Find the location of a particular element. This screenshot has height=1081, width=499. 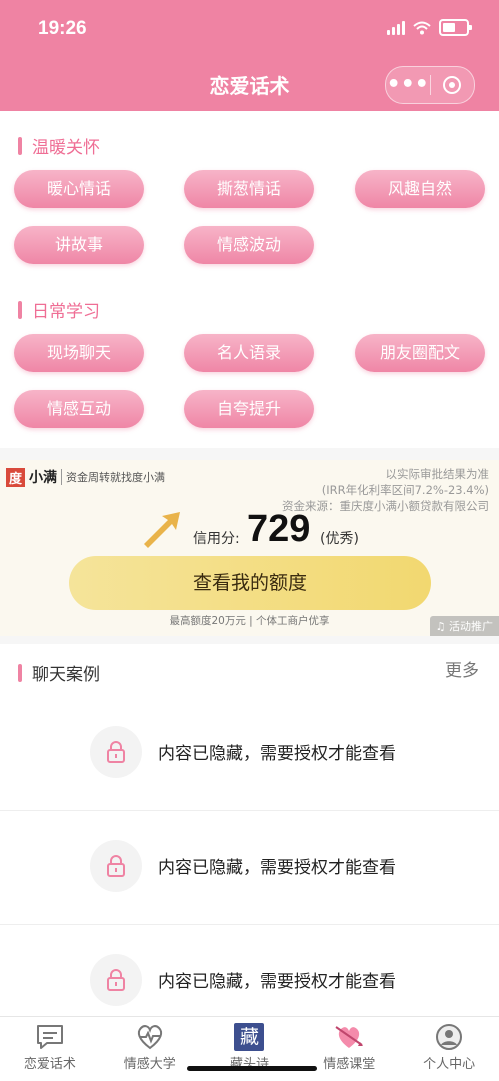

status-time: 19:26 is located at coordinates (62, 28).